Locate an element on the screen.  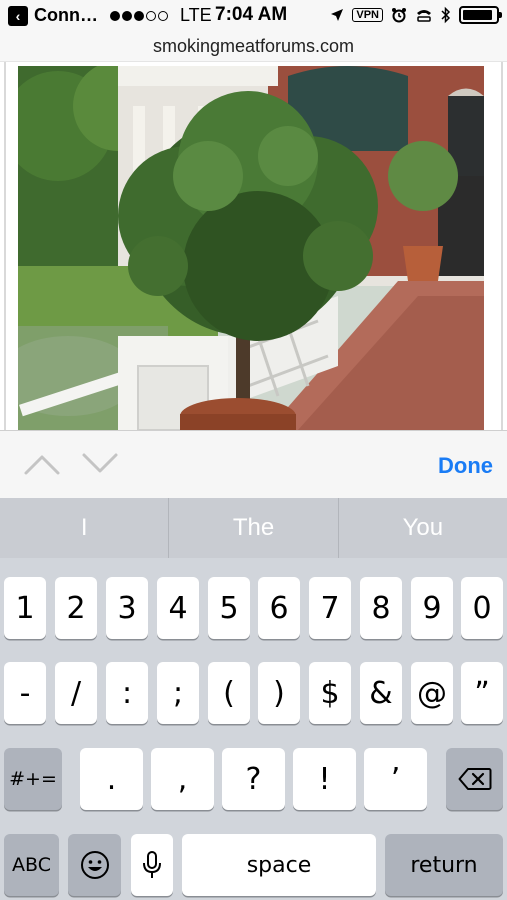
key-hyphen: - is located at coordinates (25, 693).